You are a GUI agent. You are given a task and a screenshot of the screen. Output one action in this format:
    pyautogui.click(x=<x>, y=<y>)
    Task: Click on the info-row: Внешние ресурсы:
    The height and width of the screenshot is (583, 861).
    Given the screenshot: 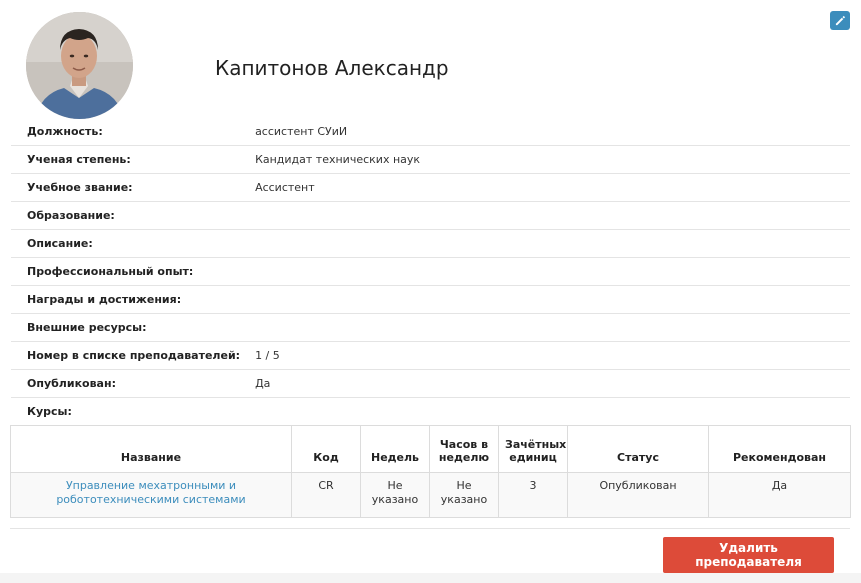 What is the action you would take?
    pyautogui.click(x=430, y=327)
    